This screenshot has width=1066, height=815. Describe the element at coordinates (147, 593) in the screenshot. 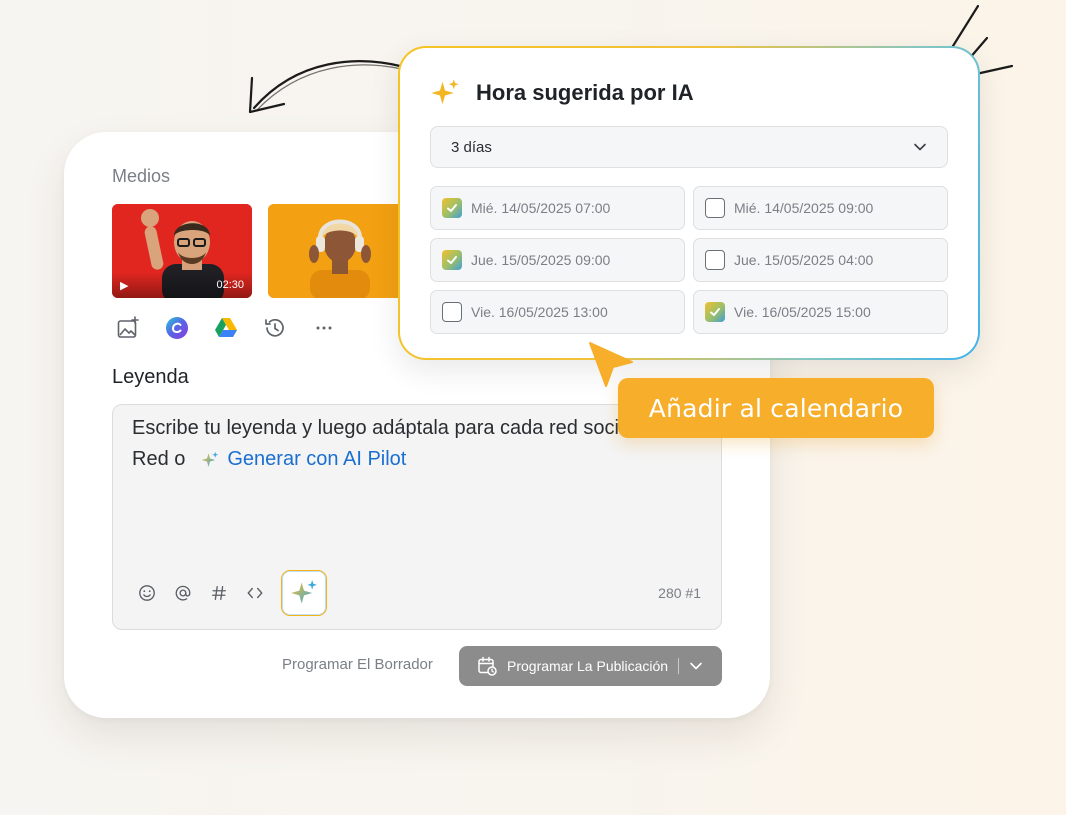

I see `emoji-icon` at that location.